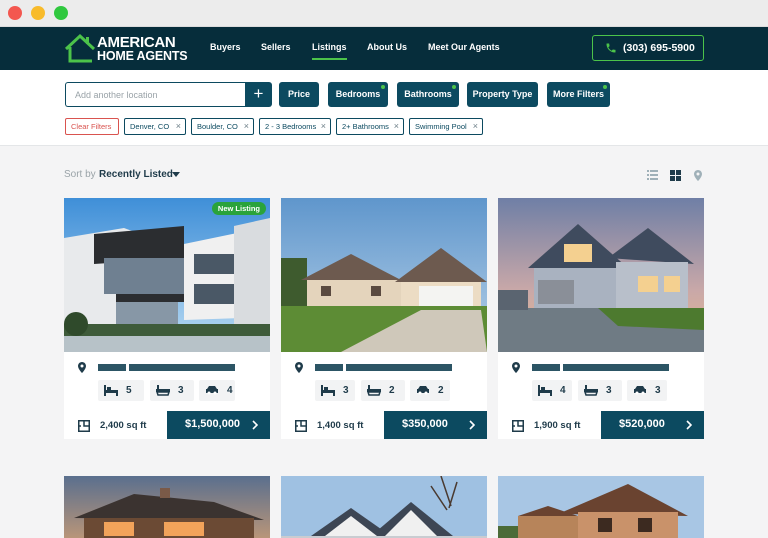  What do you see at coordinates (258, 94) in the screenshot?
I see `add-location-button: +` at bounding box center [258, 94].